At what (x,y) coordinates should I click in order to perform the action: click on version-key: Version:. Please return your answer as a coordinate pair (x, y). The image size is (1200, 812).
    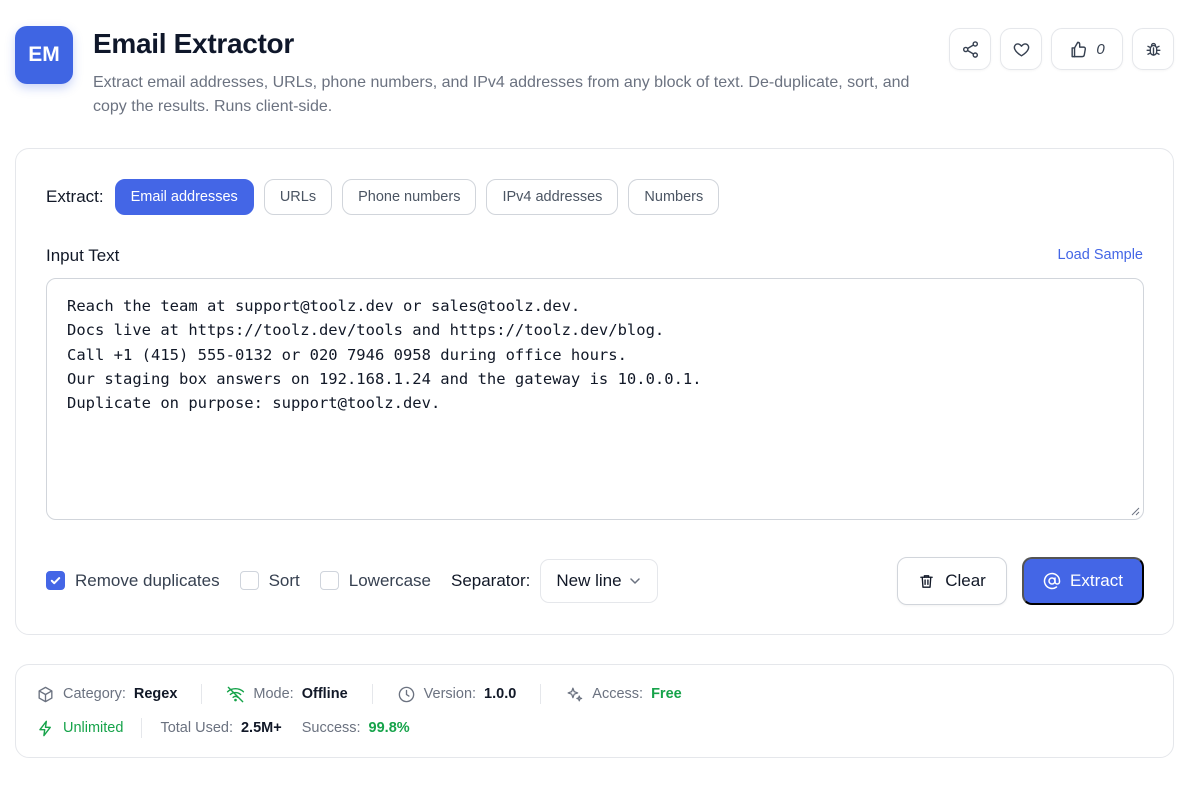
    Looking at the image, I should click on (450, 694).